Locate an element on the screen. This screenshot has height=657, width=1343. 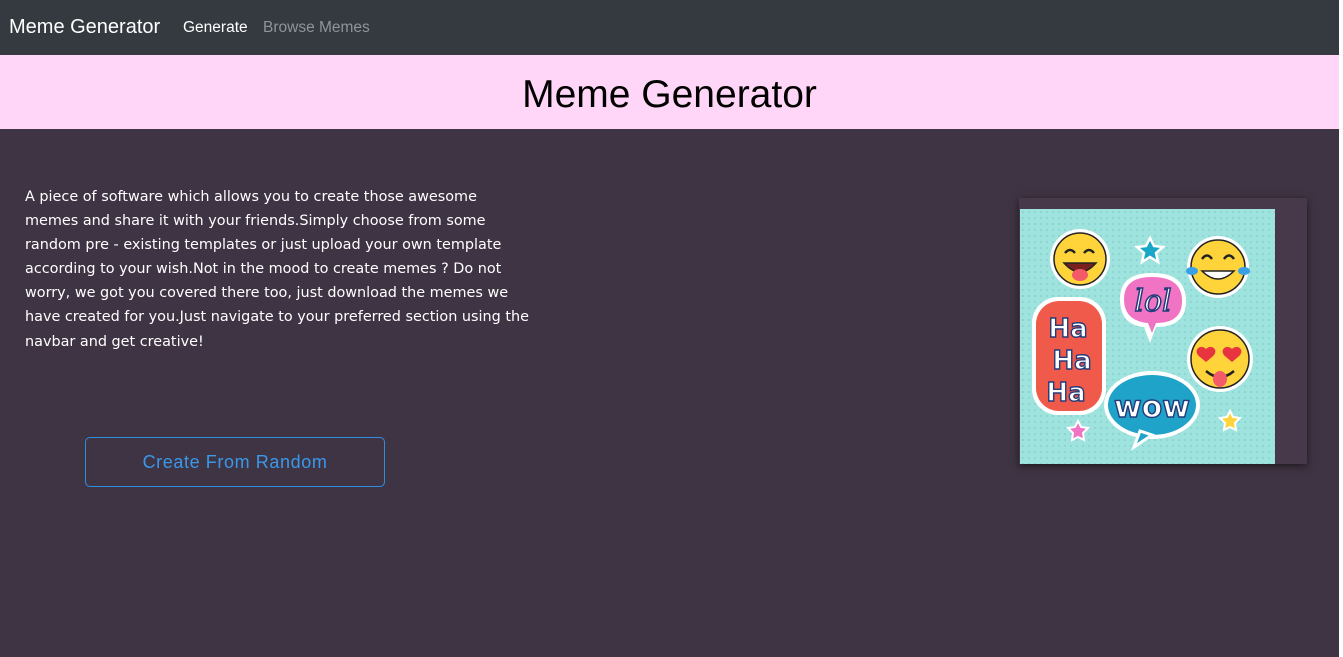
window-right-edge is located at coordinates (1341, 328).